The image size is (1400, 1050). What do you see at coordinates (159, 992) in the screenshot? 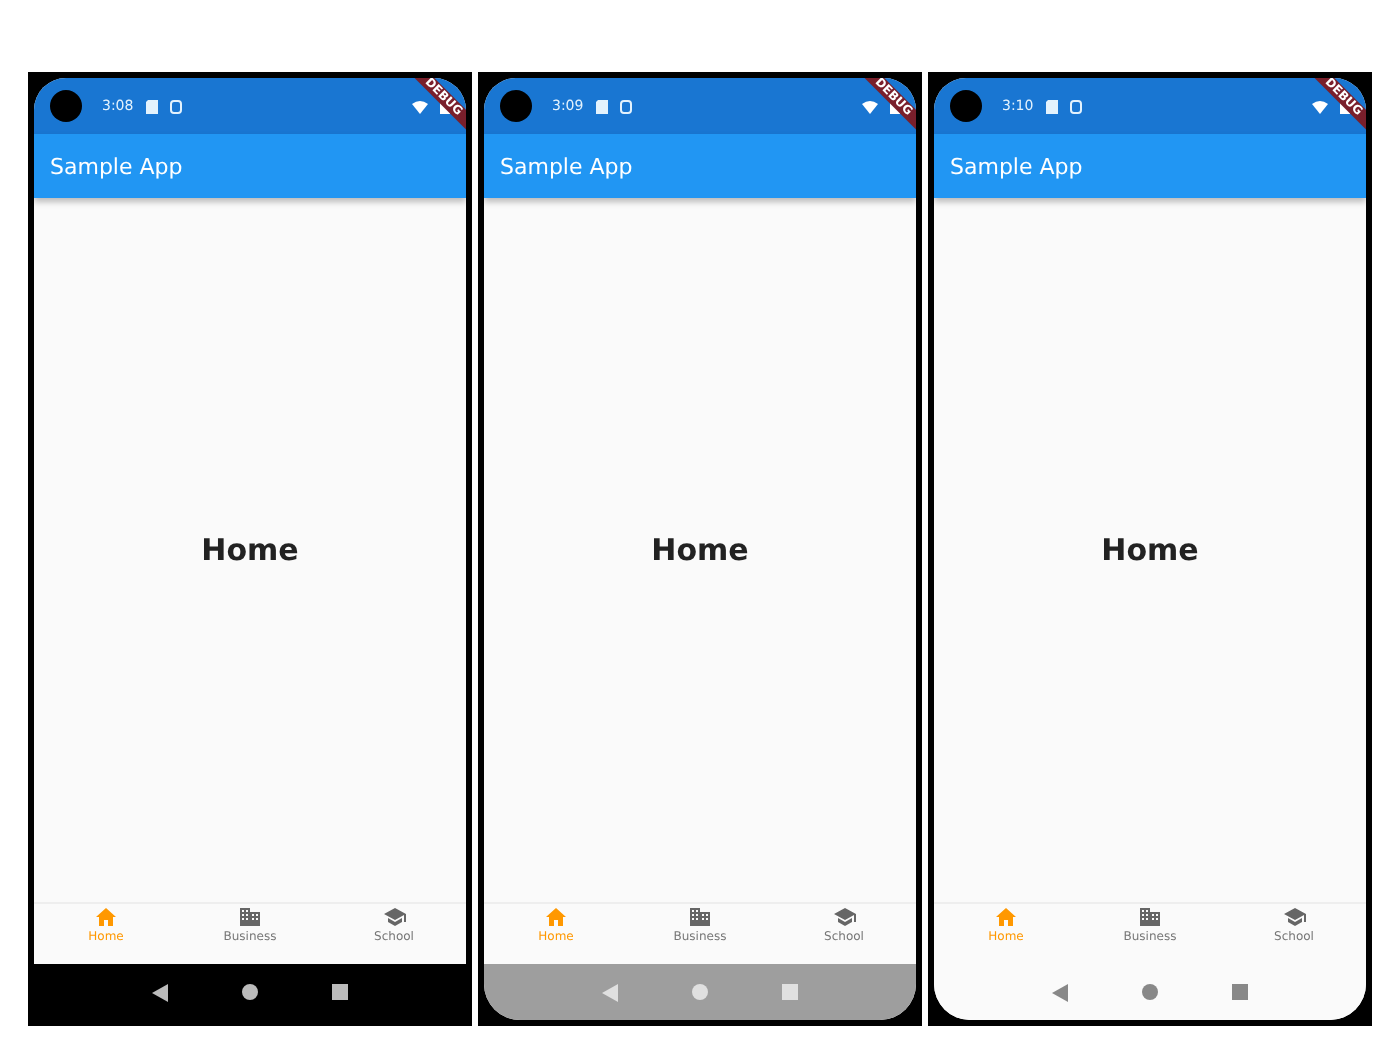
I see `back-icon` at bounding box center [159, 992].